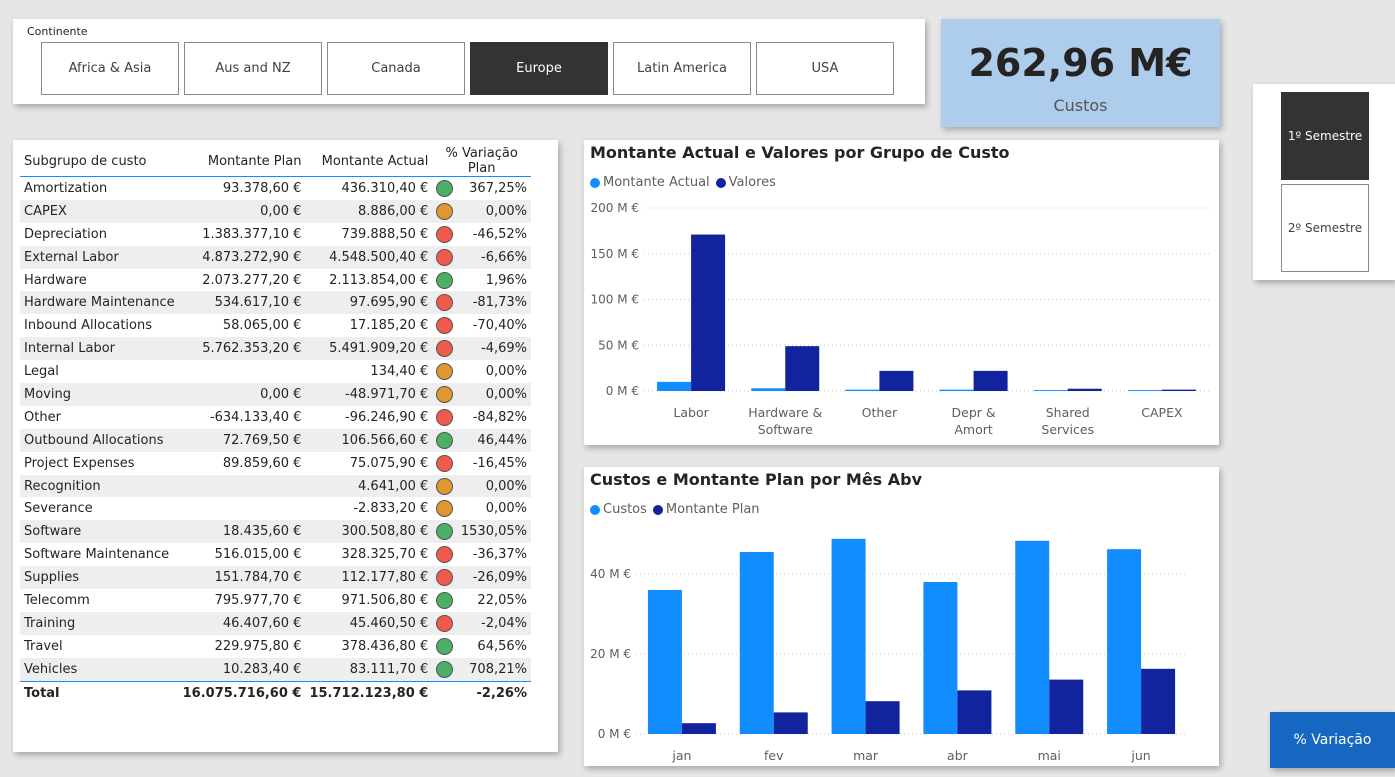  Describe the element at coordinates (1332, 740) in the screenshot. I see `pct-variacao-button: % Variação` at that location.